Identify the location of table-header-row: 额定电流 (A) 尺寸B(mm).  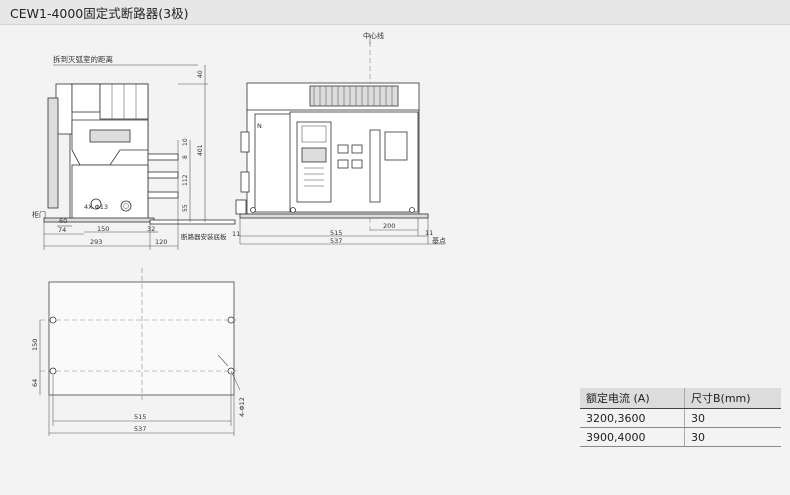
(680, 398).